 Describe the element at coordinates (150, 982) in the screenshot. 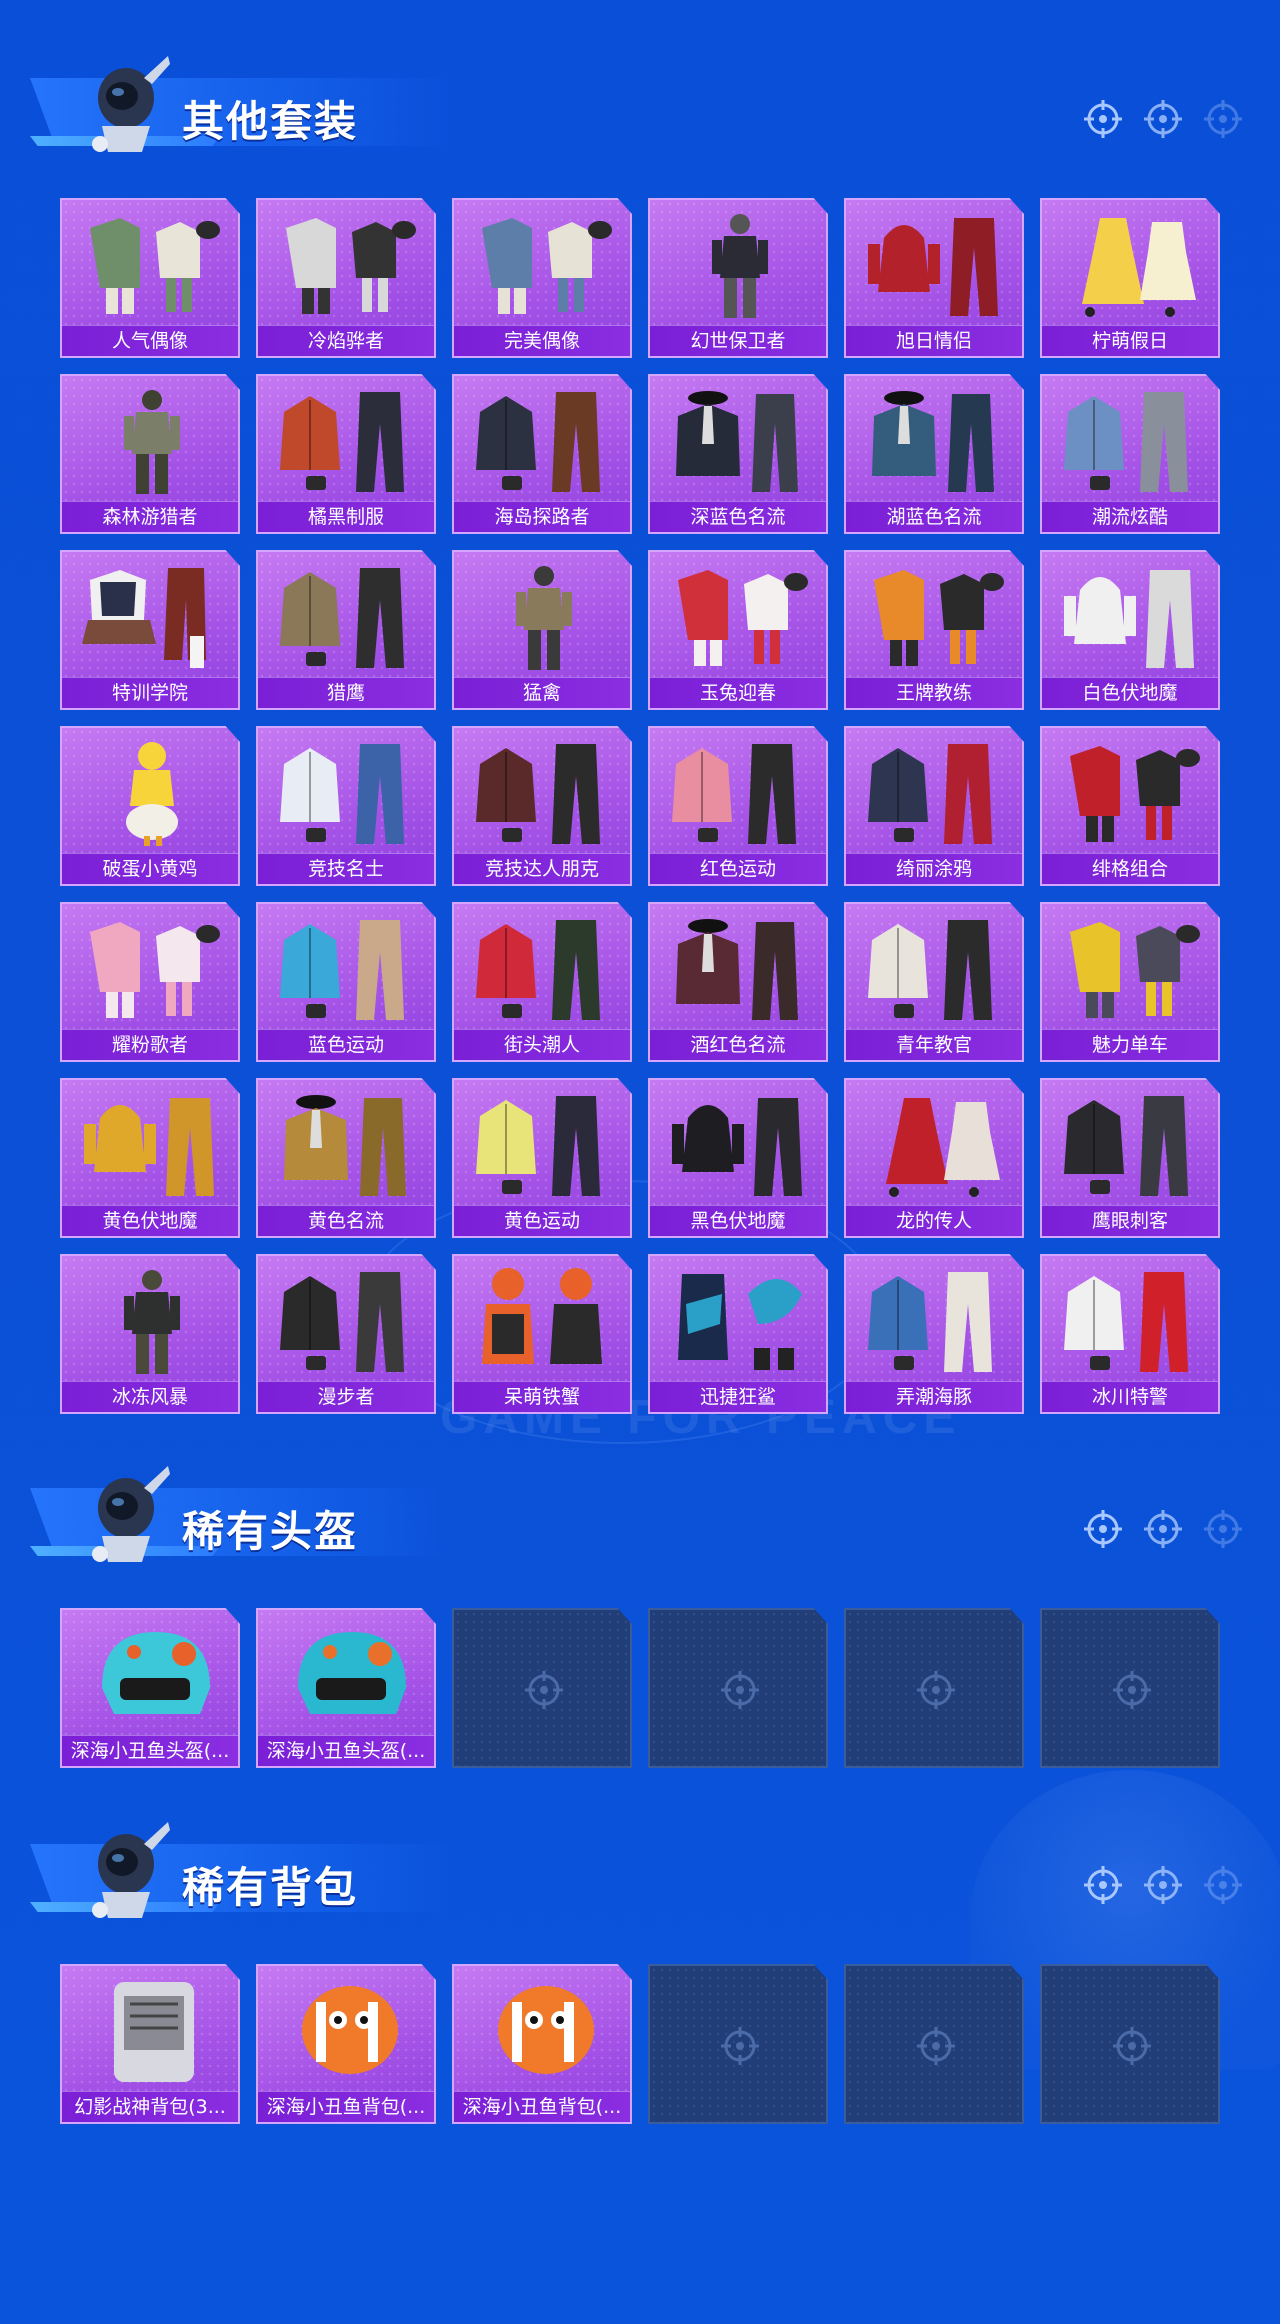

I see `item-card: 耀粉歌者` at that location.